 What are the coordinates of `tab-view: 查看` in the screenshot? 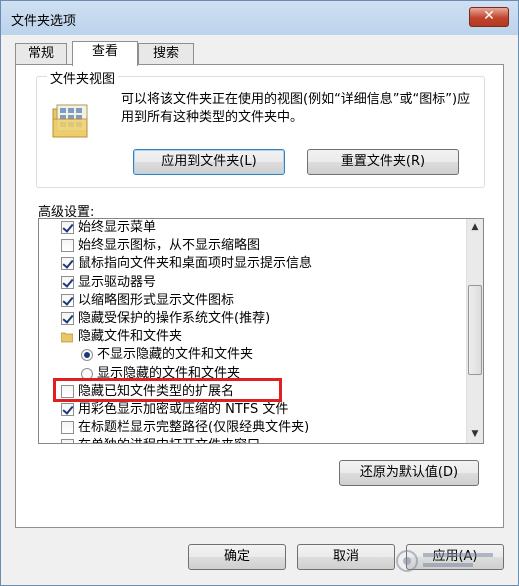 It's located at (105, 53).